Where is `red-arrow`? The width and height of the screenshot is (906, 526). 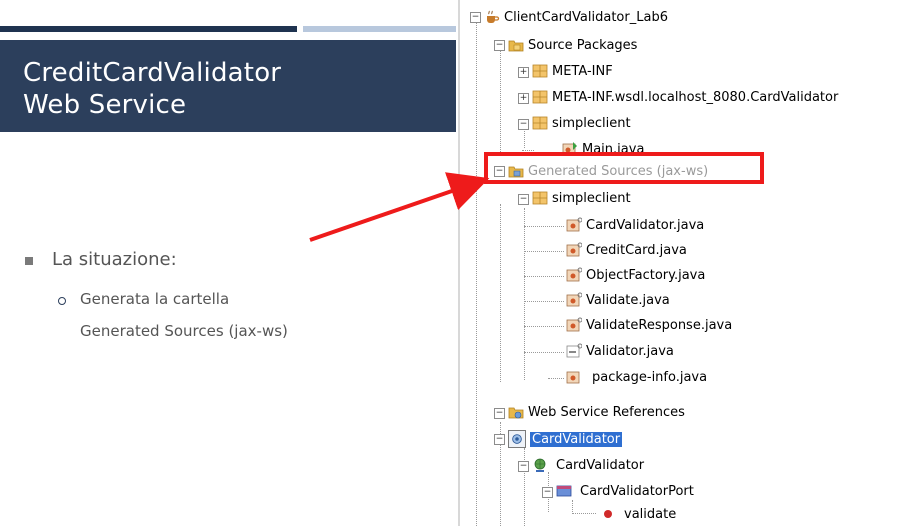
red-arrow is located at coordinates (399, 207).